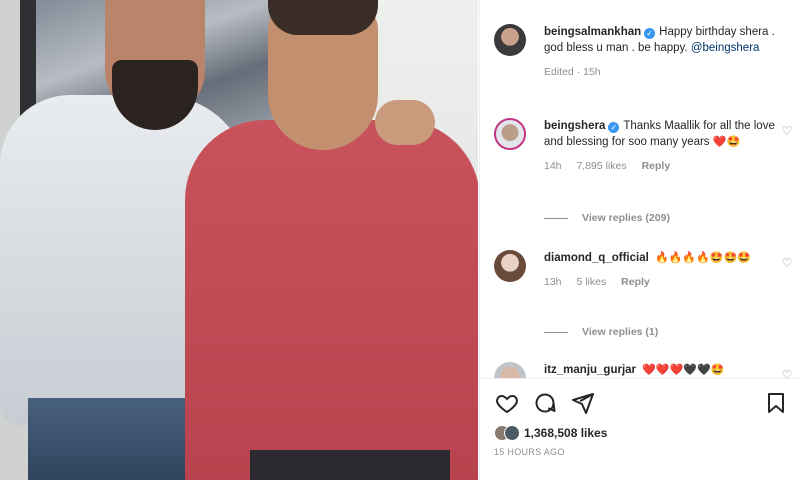 The image size is (800, 480). What do you see at coordinates (583, 404) in the screenshot?
I see `share-icon` at bounding box center [583, 404].